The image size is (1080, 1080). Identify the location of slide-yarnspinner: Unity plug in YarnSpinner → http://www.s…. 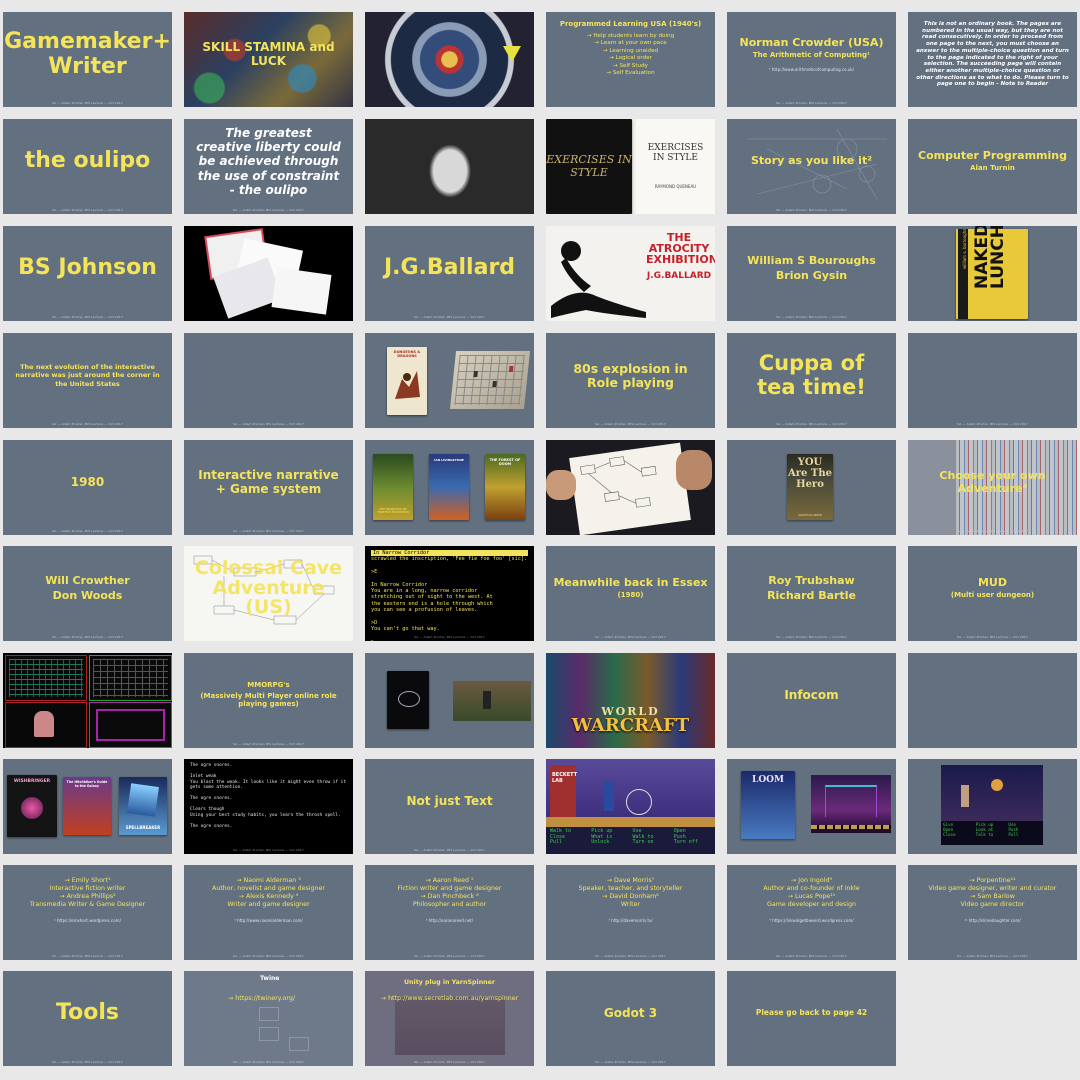
(449, 1018).